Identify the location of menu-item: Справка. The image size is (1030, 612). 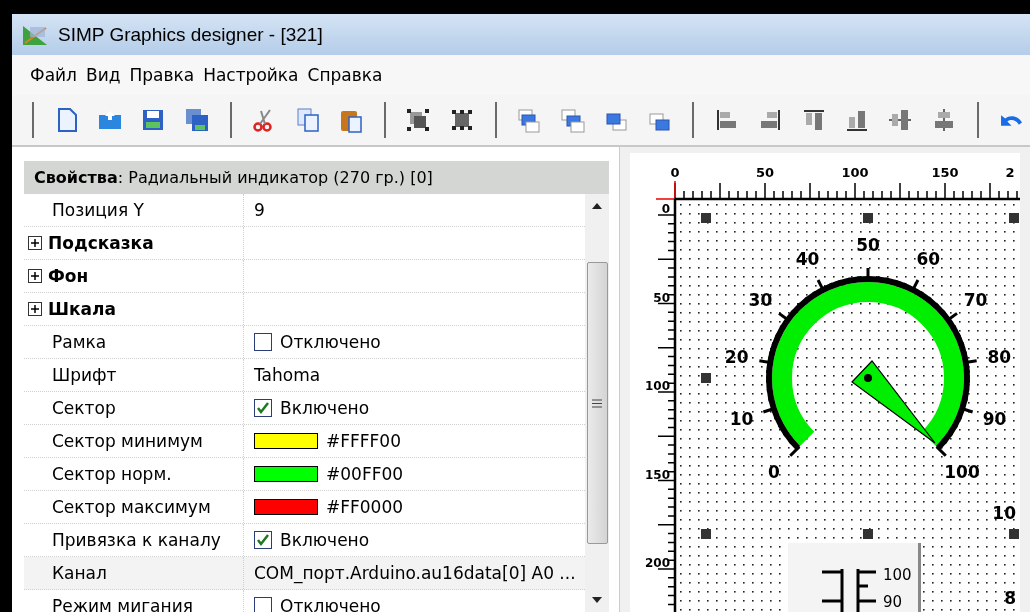
(345, 75).